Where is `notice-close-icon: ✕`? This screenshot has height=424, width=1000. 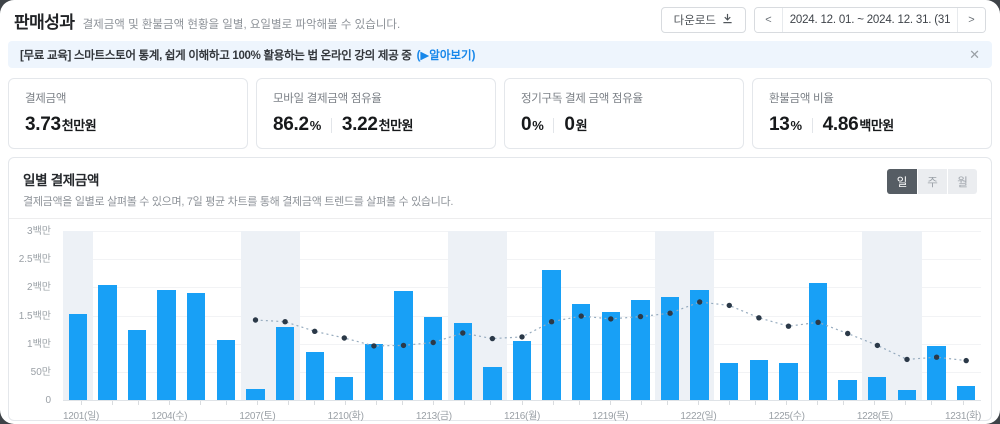
notice-close-icon: ✕ is located at coordinates (974, 54).